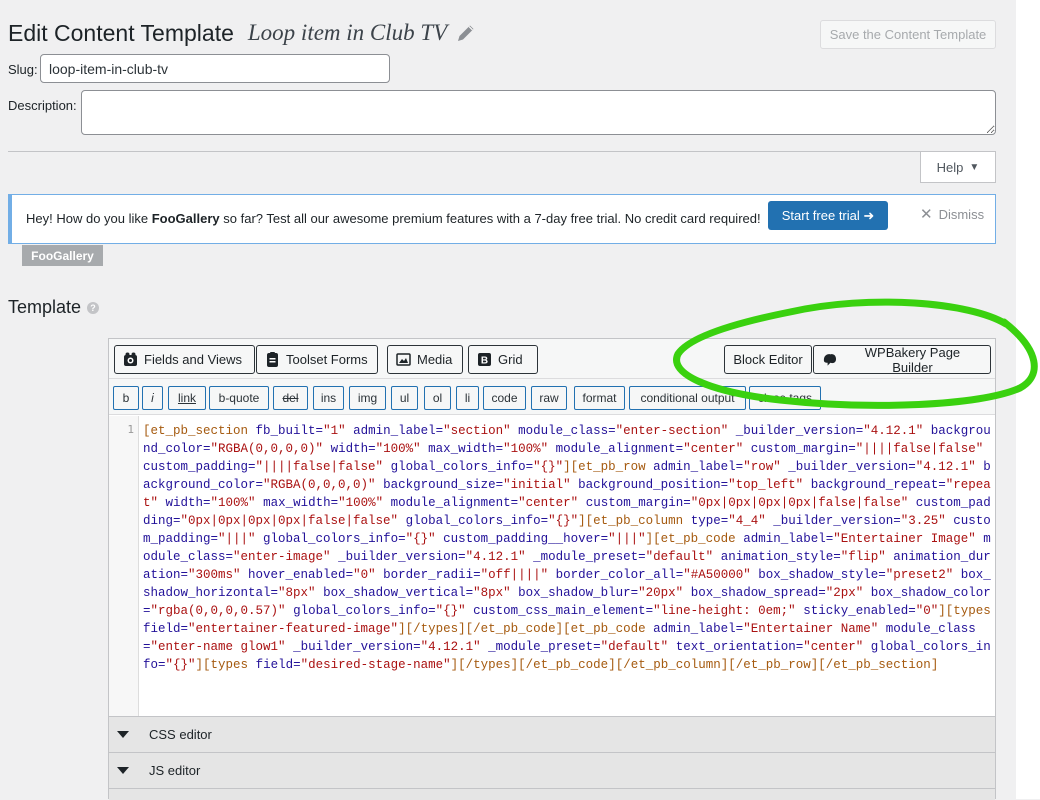  What do you see at coordinates (23, 69) in the screenshot?
I see `slug-label: Slug:` at bounding box center [23, 69].